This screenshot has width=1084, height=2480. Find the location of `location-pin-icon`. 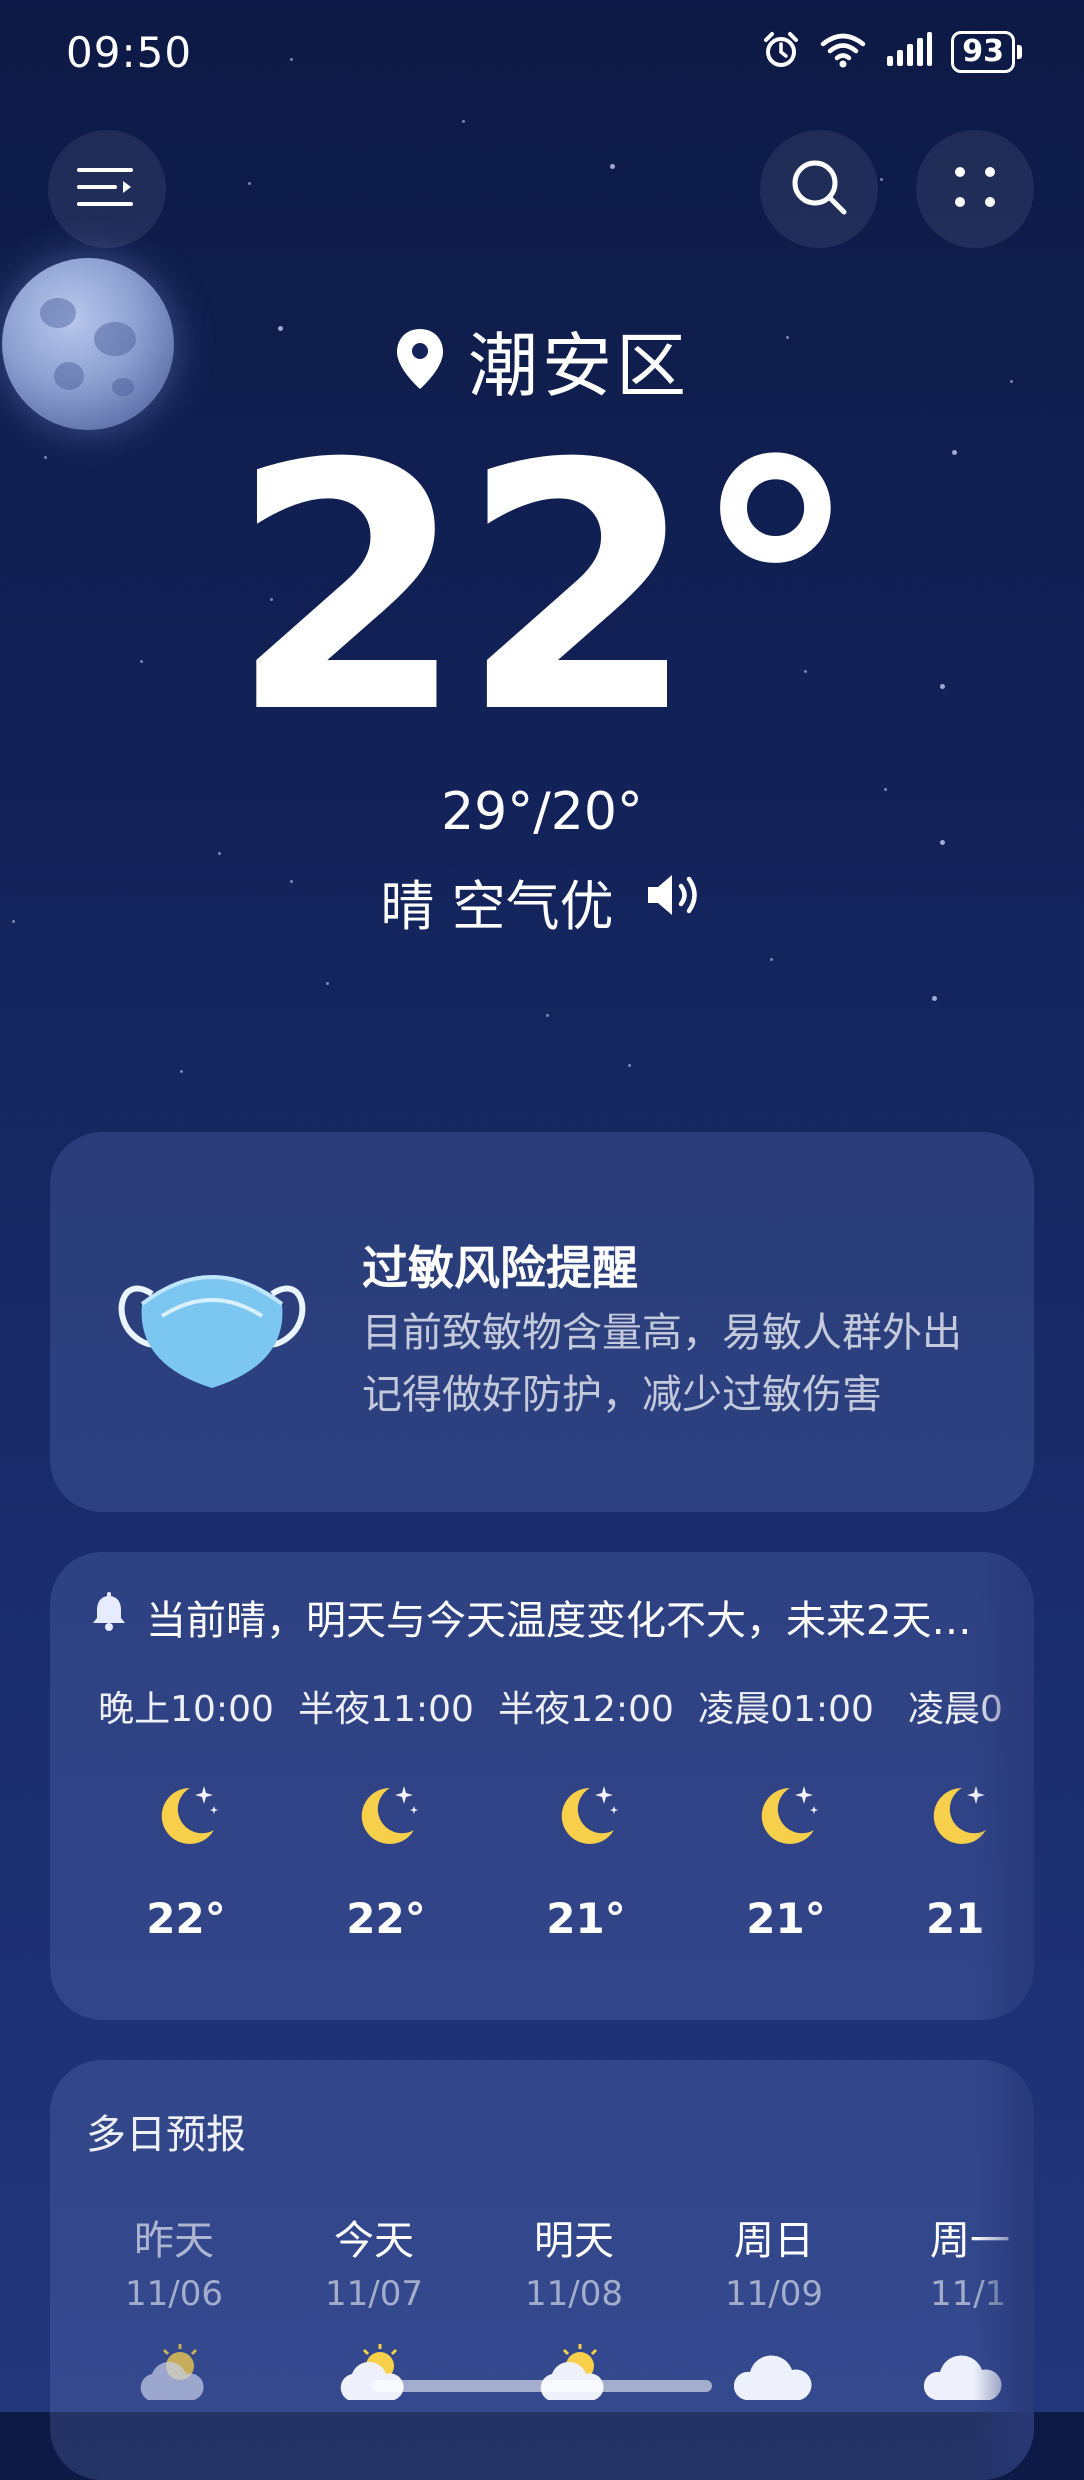

location-pin-icon is located at coordinates (420, 361).